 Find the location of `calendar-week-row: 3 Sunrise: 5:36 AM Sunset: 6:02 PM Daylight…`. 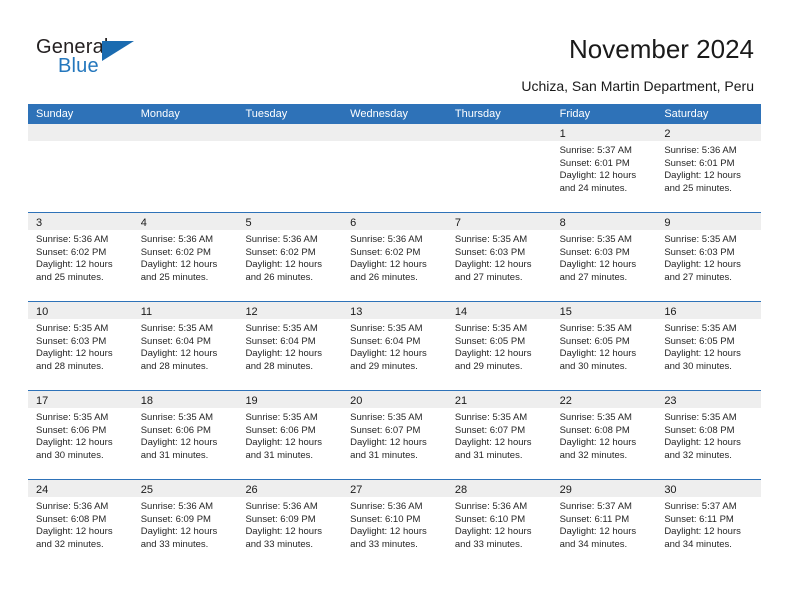

calendar-week-row: 3 Sunrise: 5:36 AM Sunset: 6:02 PM Daylight… is located at coordinates (395, 256).